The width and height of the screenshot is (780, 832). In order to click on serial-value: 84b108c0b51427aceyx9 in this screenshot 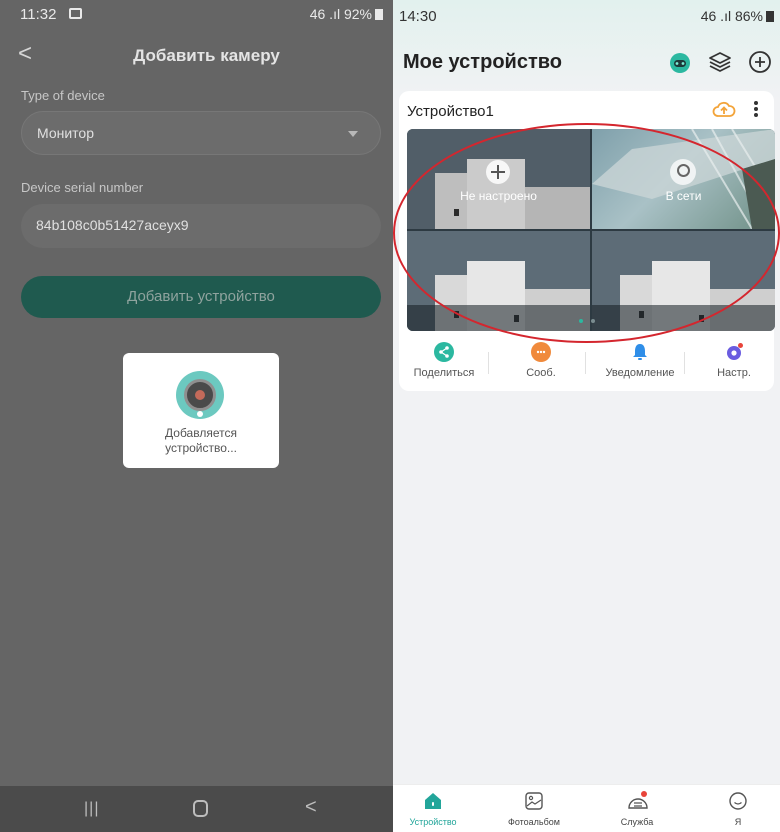, I will do `click(112, 225)`.